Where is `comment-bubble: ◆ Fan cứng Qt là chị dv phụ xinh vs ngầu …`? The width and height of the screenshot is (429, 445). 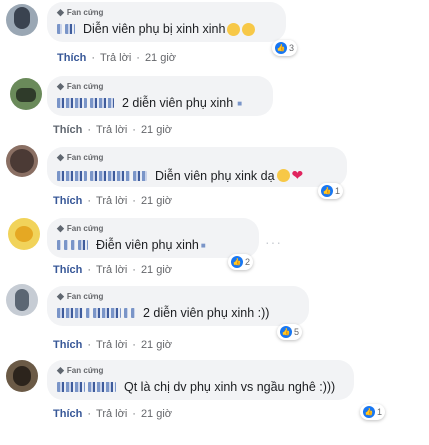
comment-bubble: ◆ Fan cứng Qt là chị dv phụ xinh vs ngầu … is located at coordinates (200, 380).